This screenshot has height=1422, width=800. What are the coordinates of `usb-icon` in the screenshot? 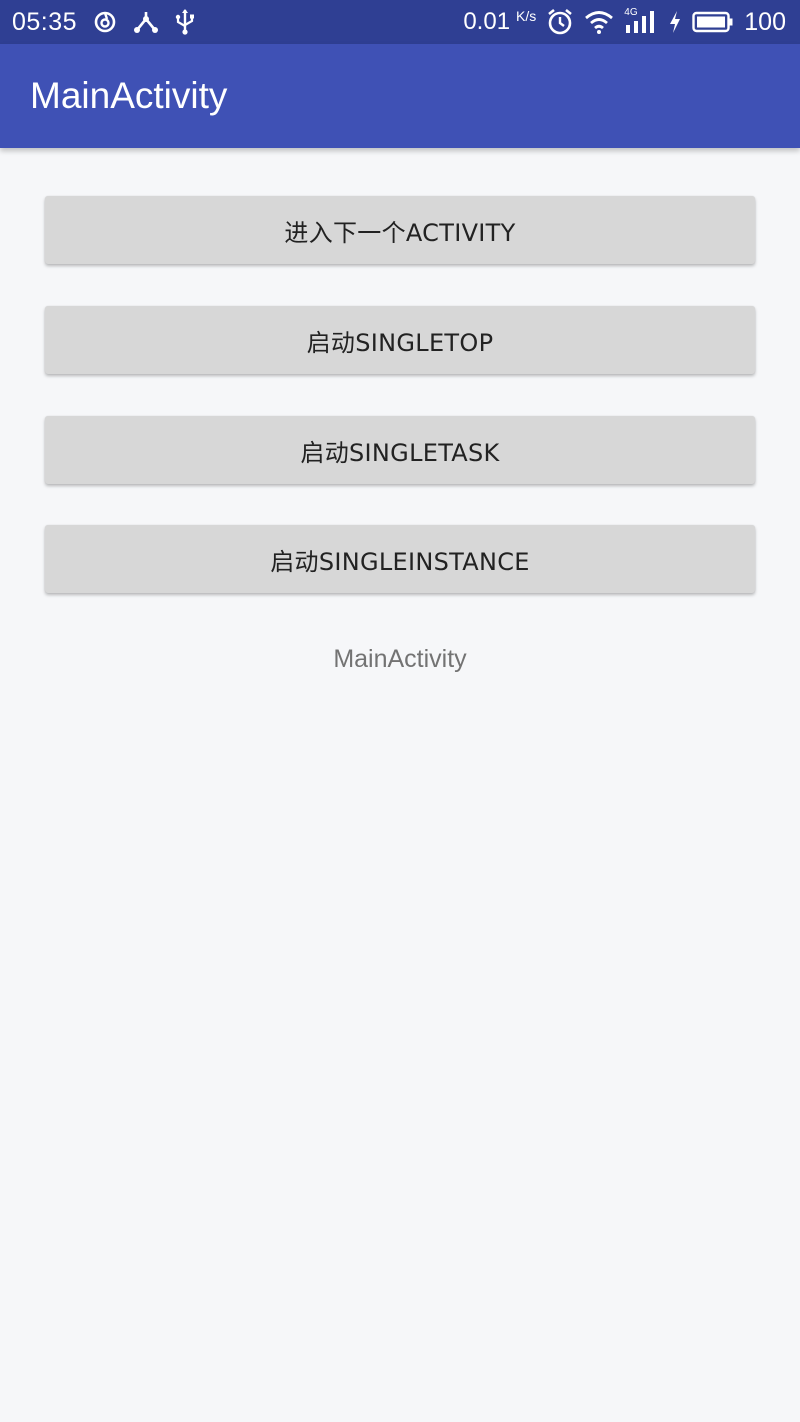 It's located at (185, 22).